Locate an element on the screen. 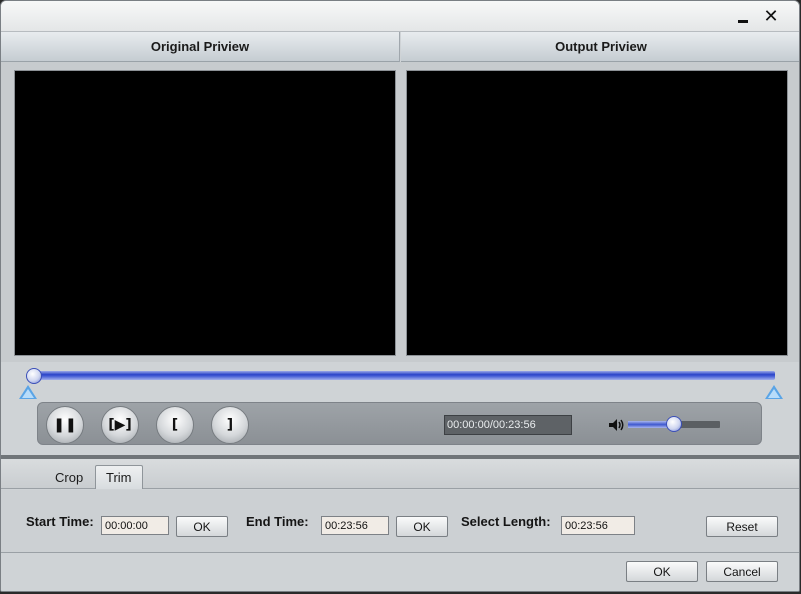 The width and height of the screenshot is (801, 594). original-preview-header: Original Priview is located at coordinates (200, 47).